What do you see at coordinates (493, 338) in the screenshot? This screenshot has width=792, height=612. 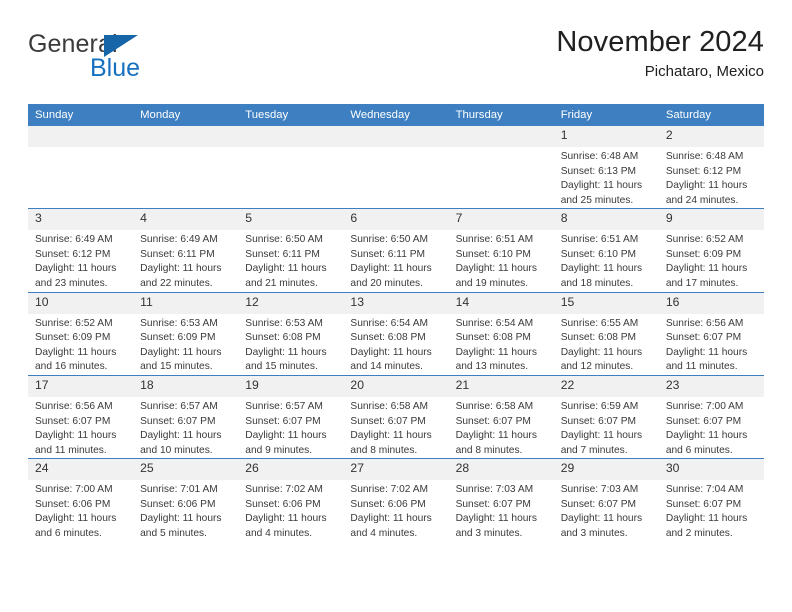 I see `sunset-time: Sunset: 6:08 PM` at bounding box center [493, 338].